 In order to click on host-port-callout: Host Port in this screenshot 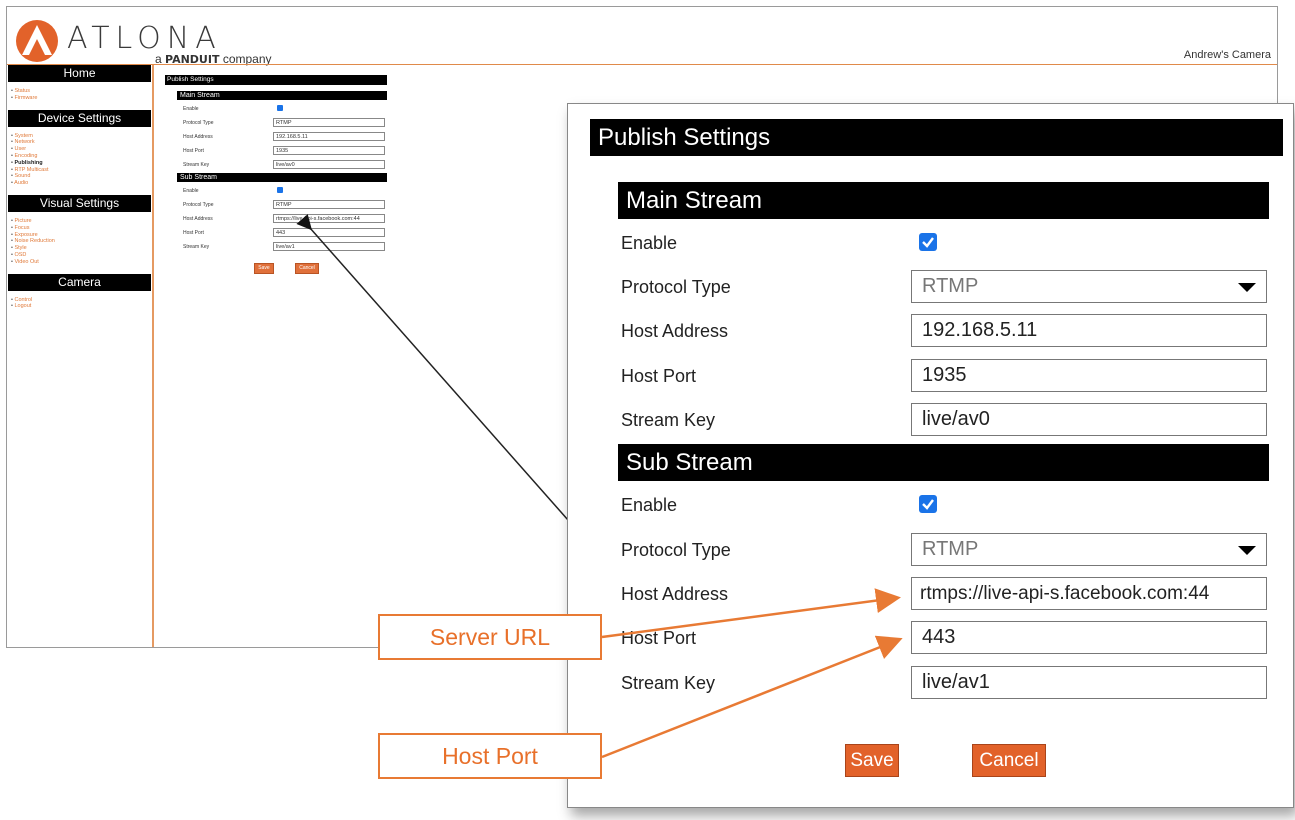, I will do `click(490, 756)`.